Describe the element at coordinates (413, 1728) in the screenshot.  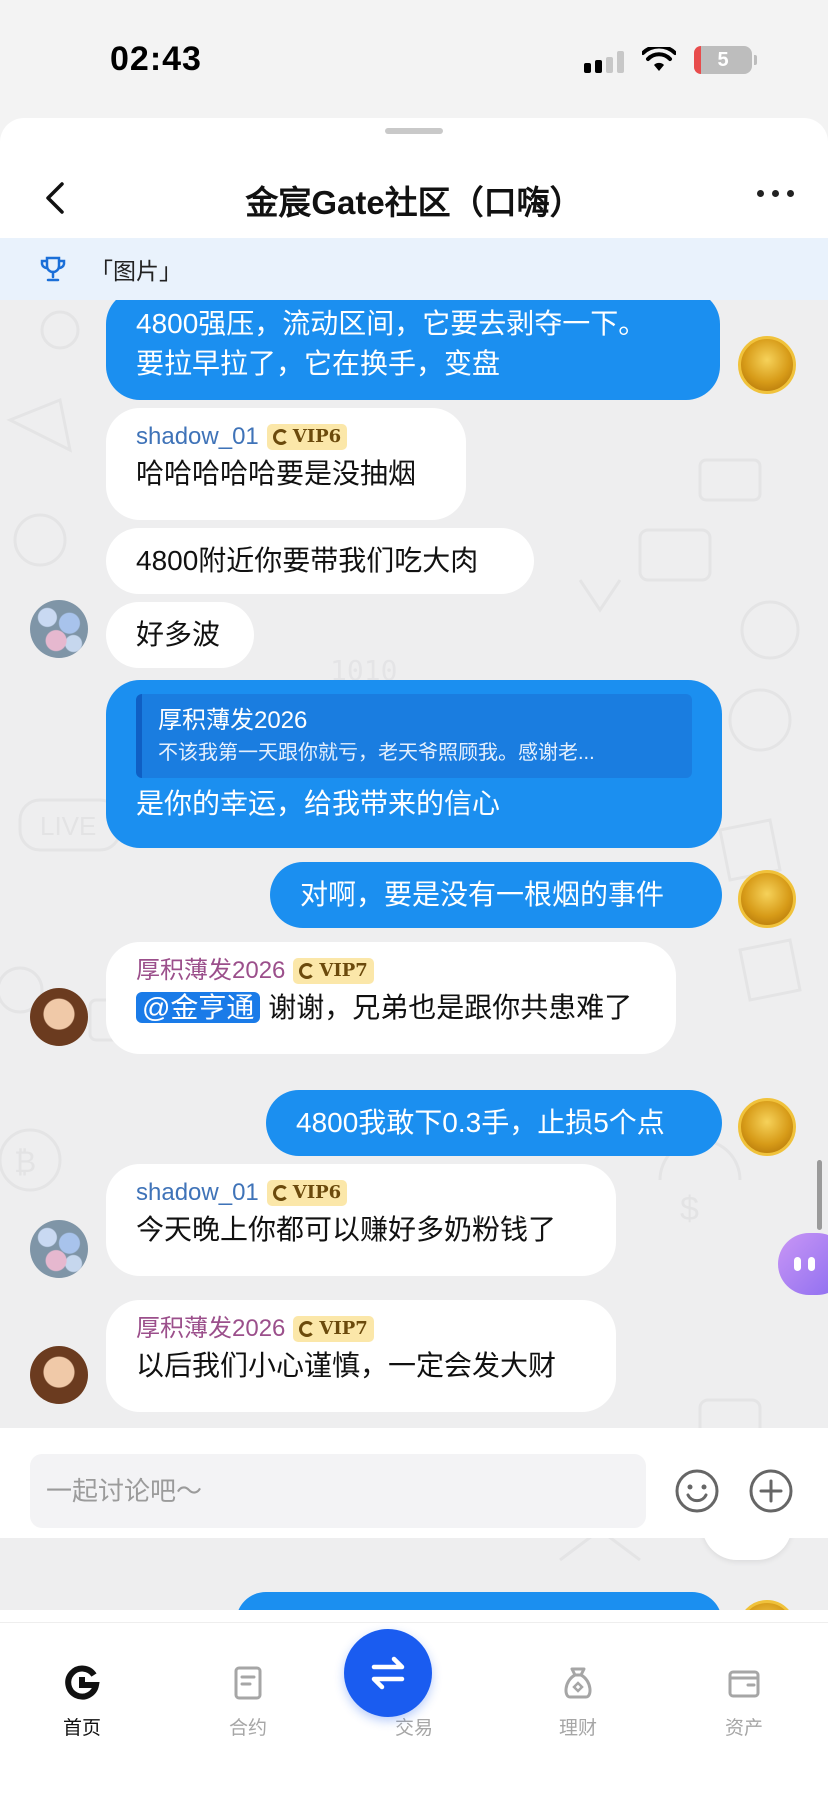
I see `tab-label: 交易` at that location.